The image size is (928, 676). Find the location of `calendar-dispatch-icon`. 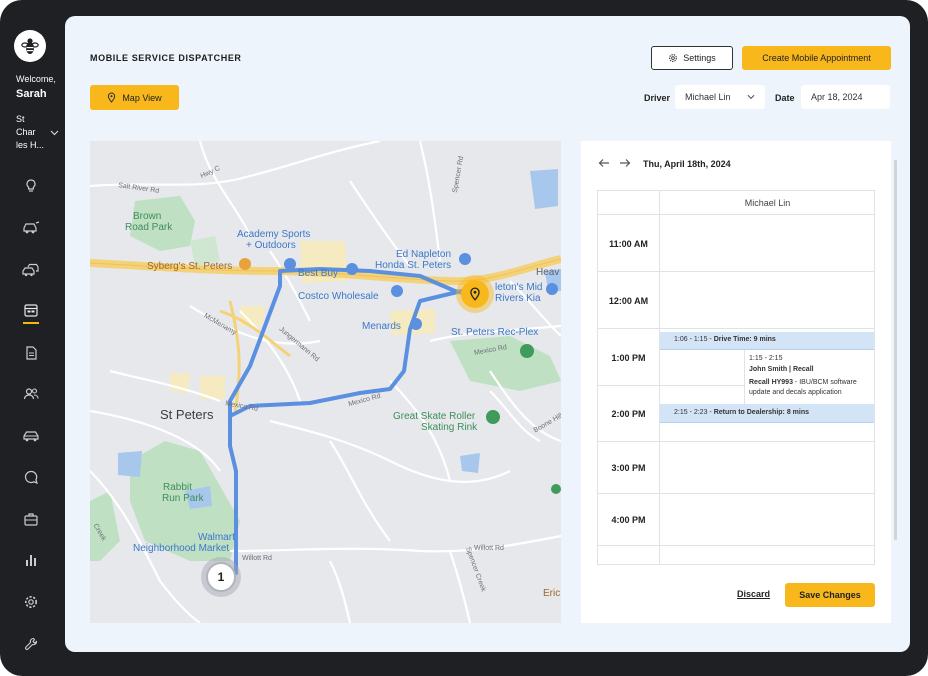

calendar-dispatch-icon is located at coordinates (31, 310).